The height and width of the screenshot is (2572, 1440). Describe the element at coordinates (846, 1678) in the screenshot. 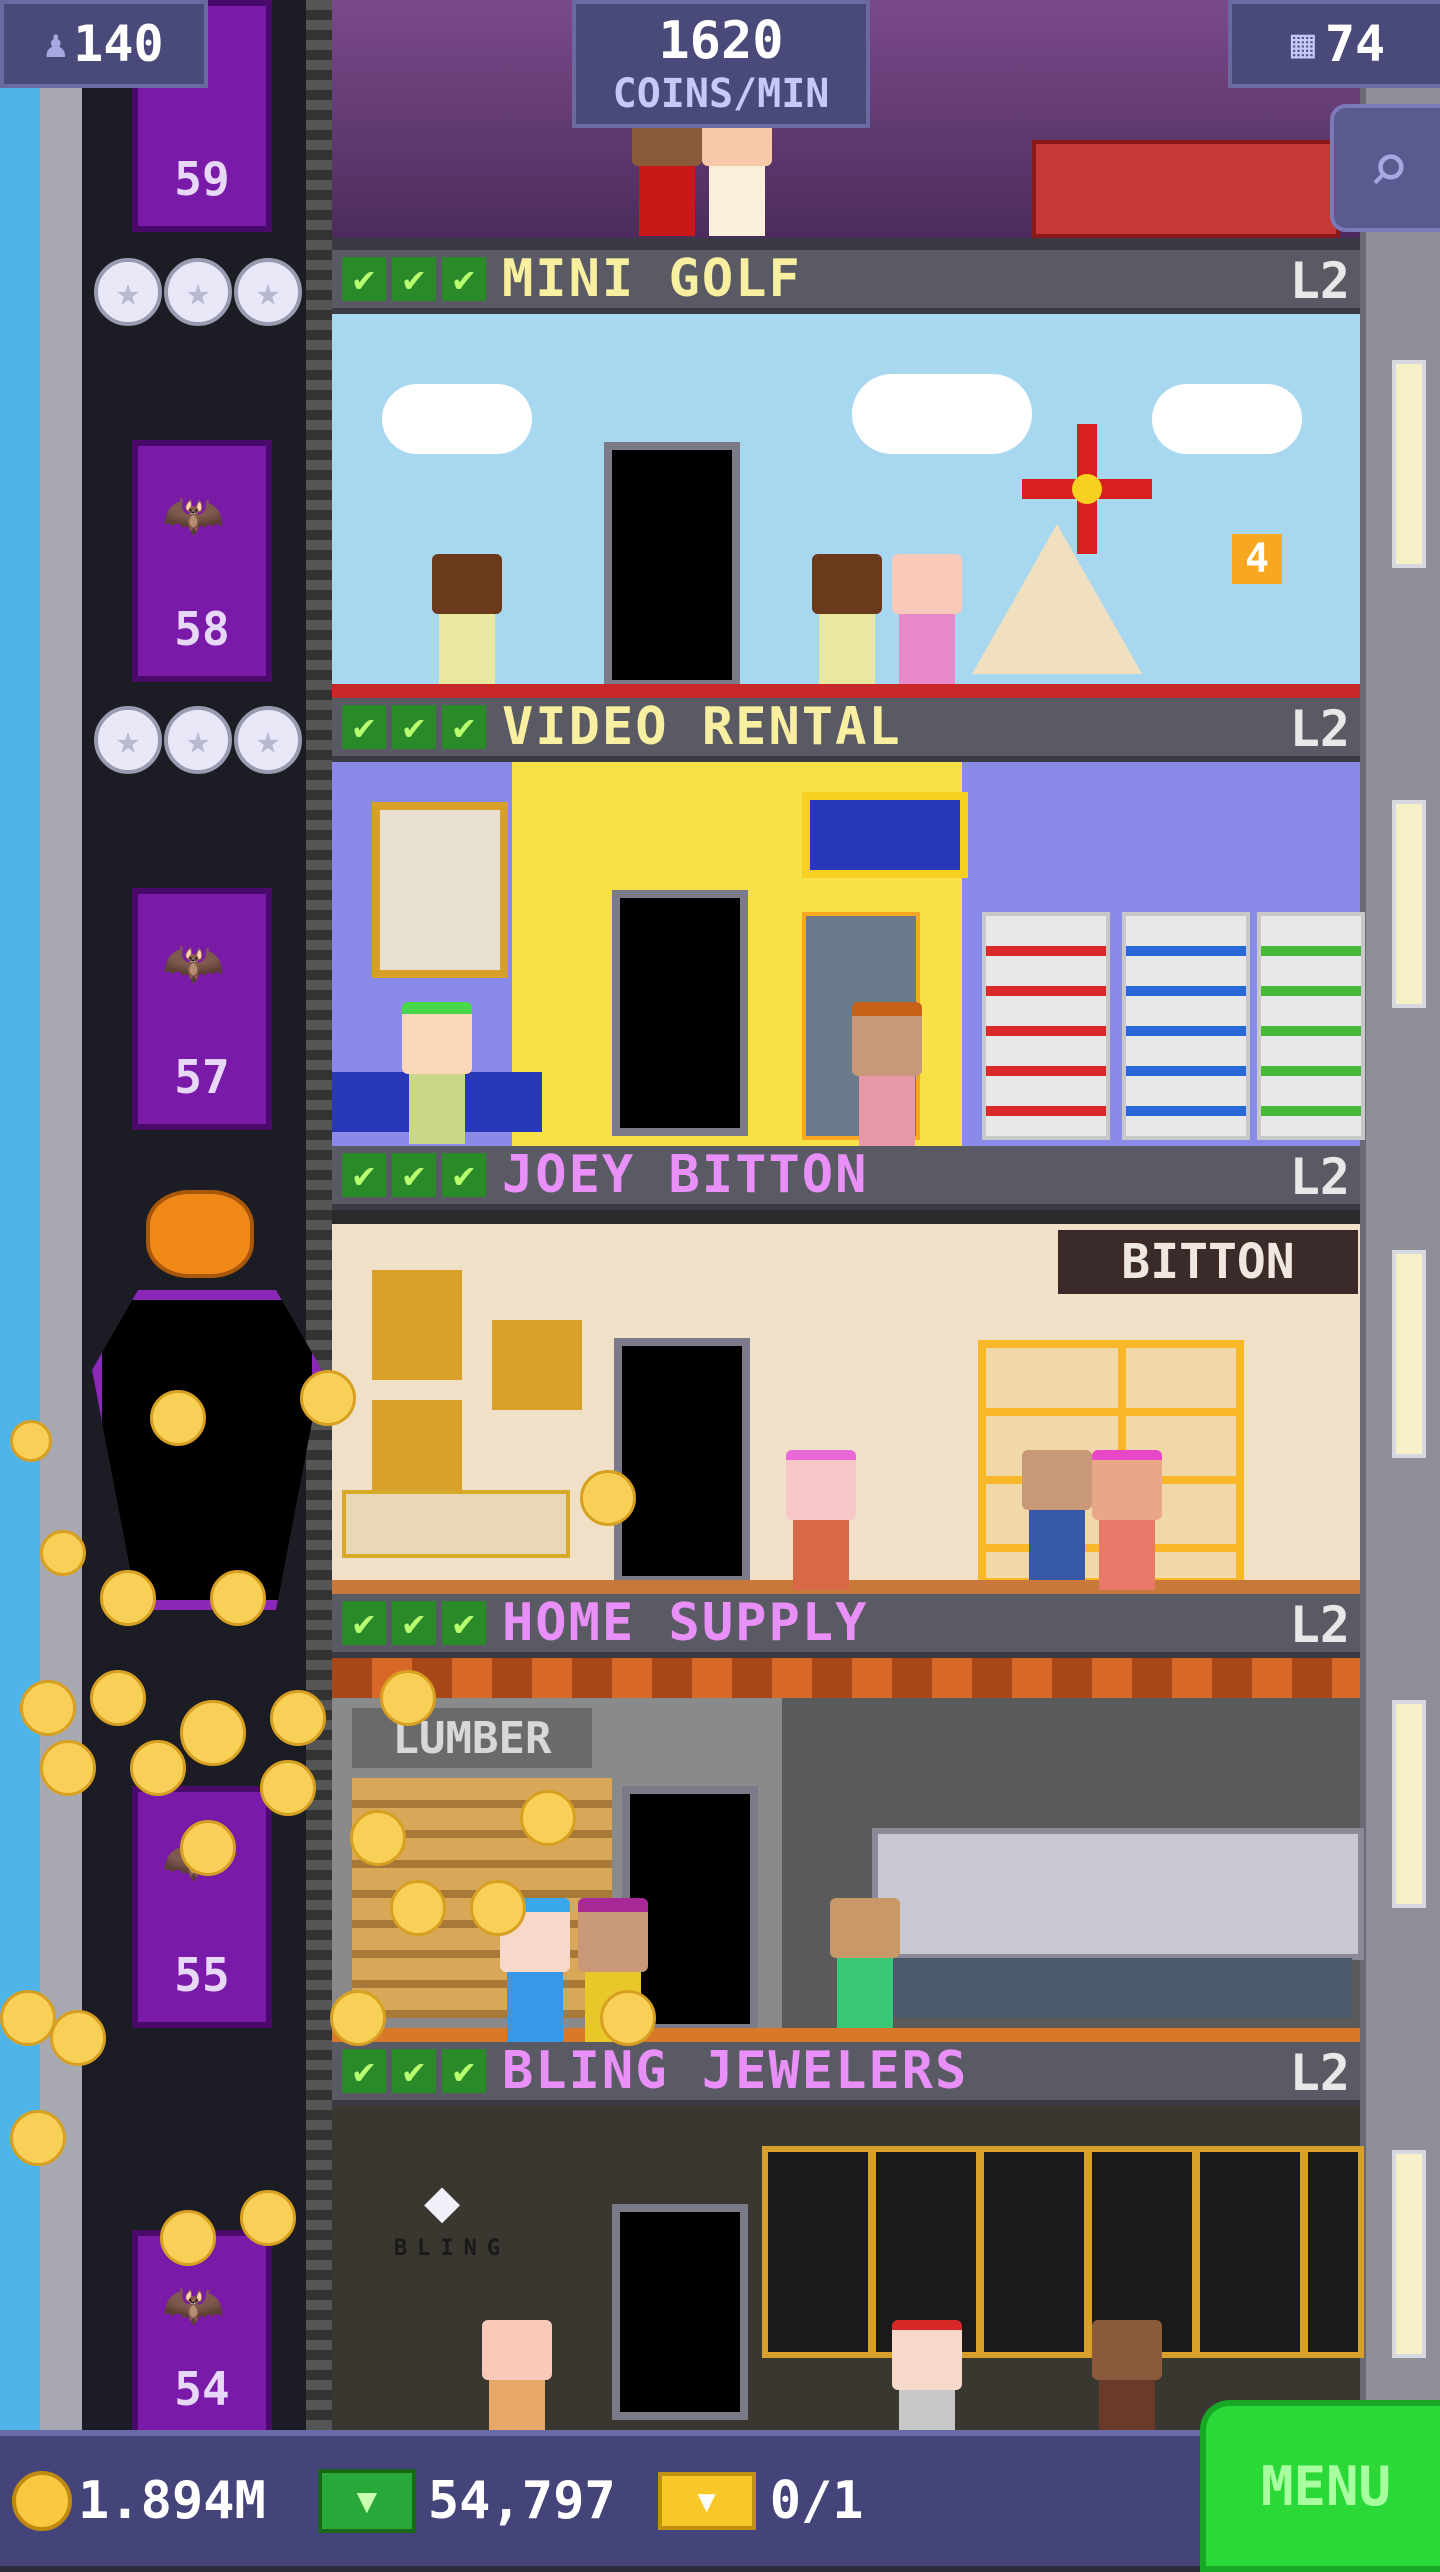

I see `ceiling-beams` at that location.